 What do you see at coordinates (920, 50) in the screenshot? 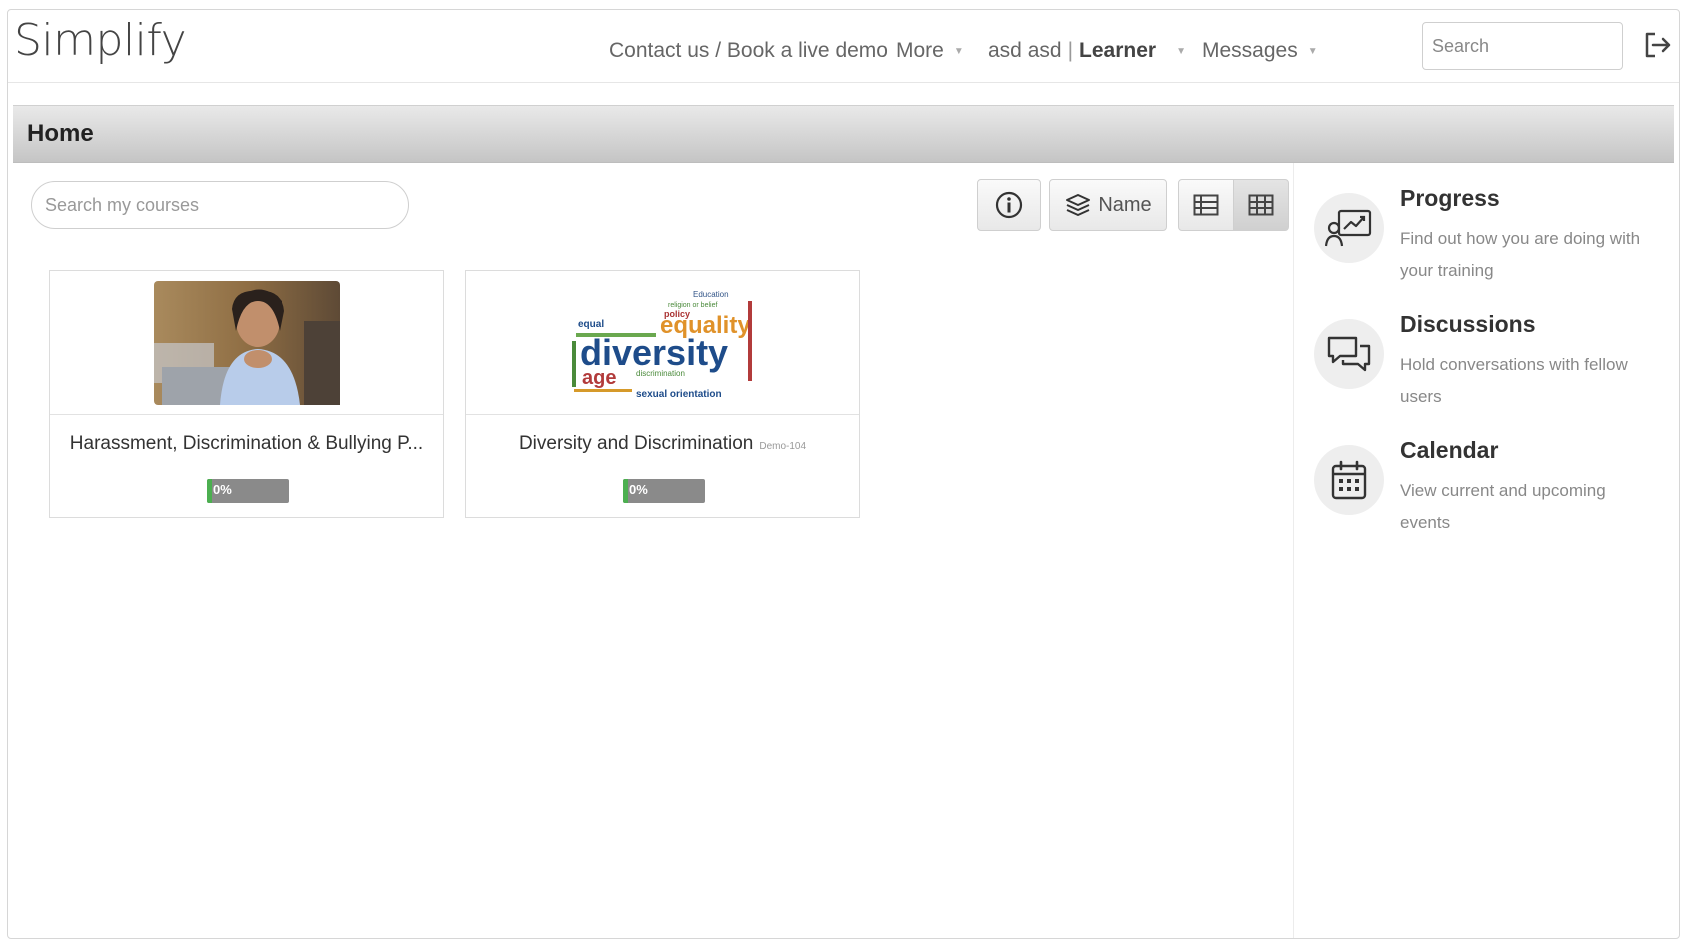
I see `more-menu-label: More` at bounding box center [920, 50].